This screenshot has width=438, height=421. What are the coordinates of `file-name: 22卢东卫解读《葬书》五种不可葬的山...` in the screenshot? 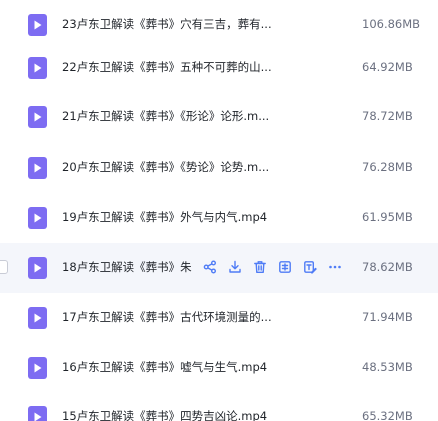 It's located at (177, 67).